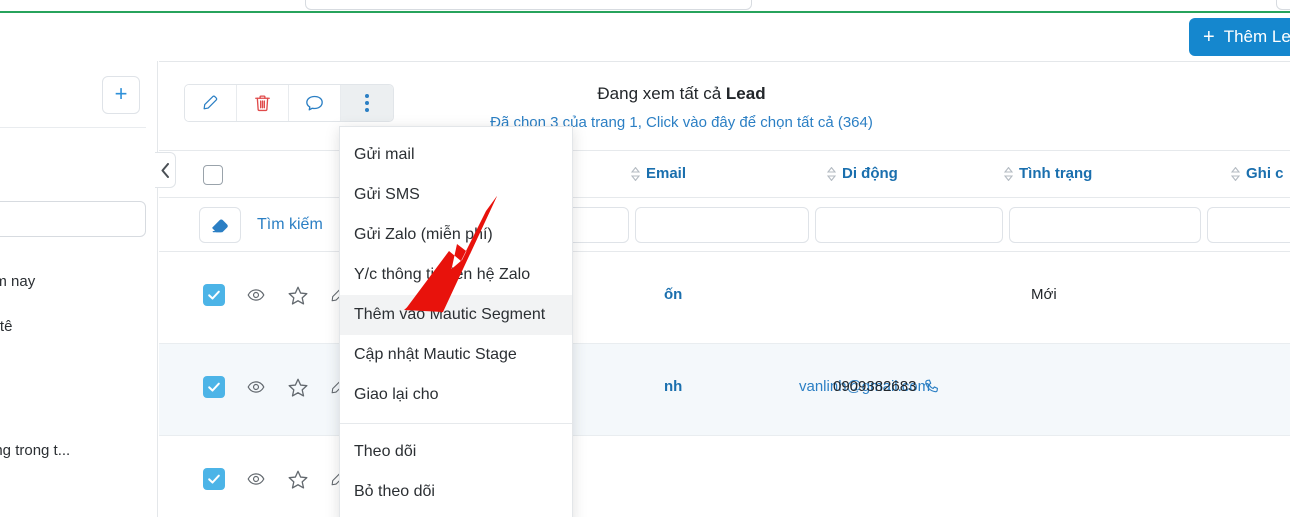  I want to click on sidebar-add-button: +, so click(121, 95).